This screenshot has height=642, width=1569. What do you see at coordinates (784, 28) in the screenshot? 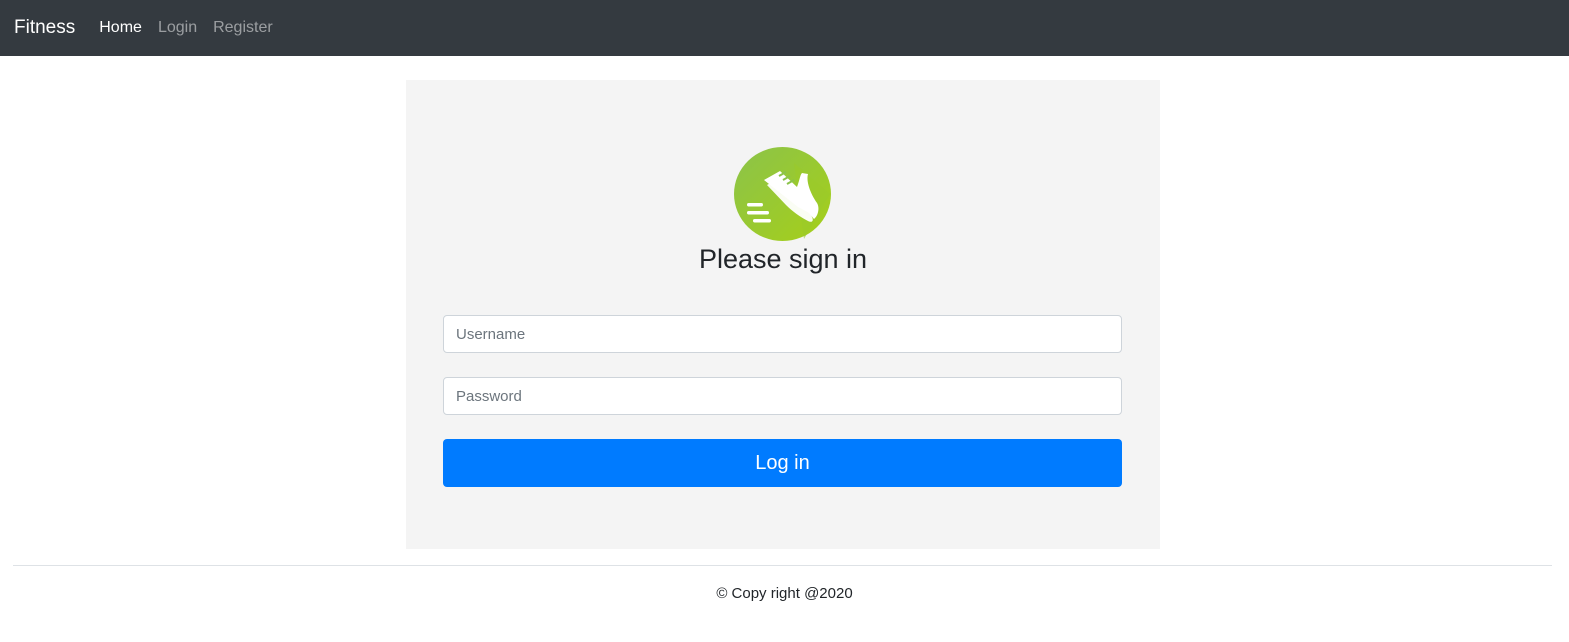
I see `top-navbar: Fitness Home Login Register` at bounding box center [784, 28].